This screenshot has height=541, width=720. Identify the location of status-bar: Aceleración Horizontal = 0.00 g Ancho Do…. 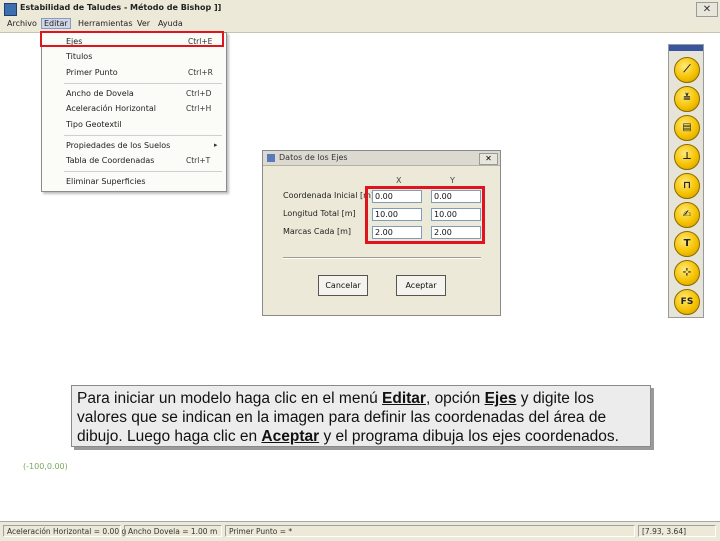
(360, 531).